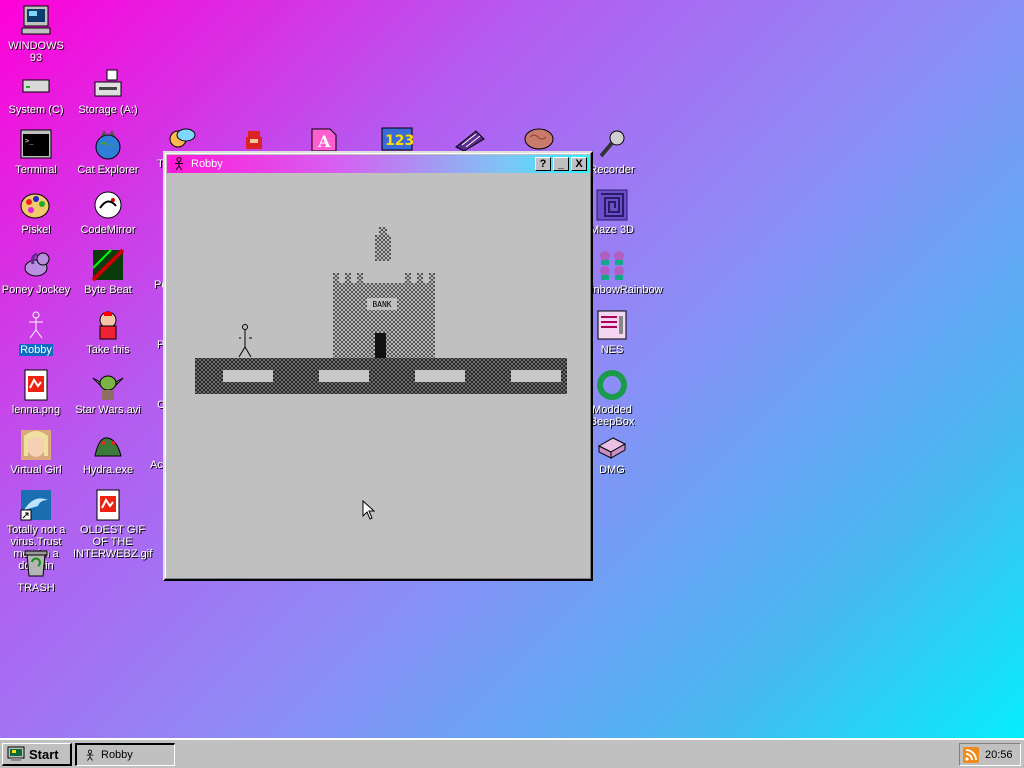  I want to click on desktop-icon-windows93: WINDOWS 93, so click(36, 34).